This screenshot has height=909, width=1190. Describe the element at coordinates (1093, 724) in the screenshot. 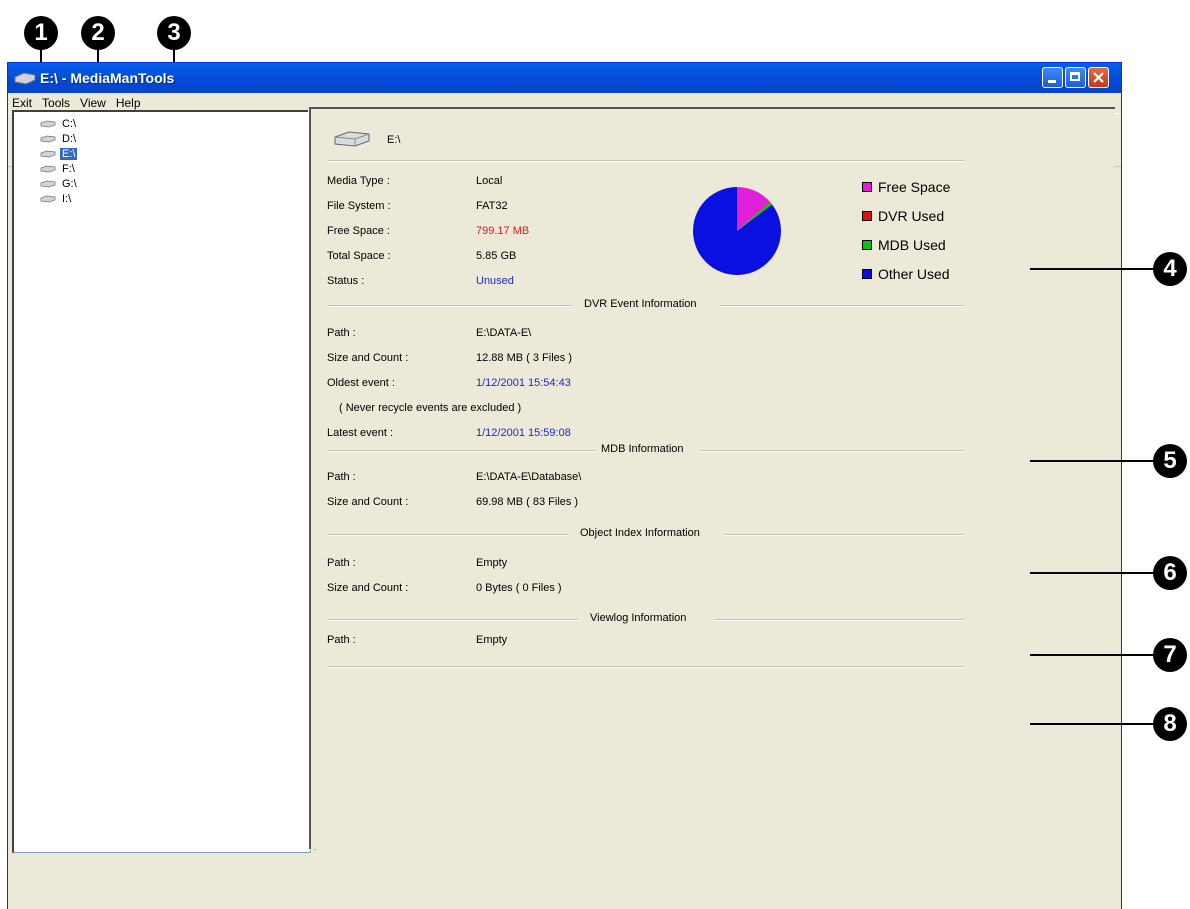

I see `callout-8-line` at that location.